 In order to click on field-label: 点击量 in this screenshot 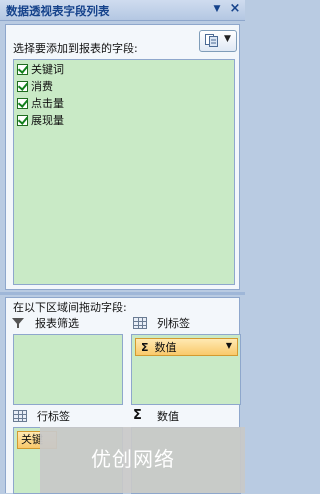, I will do `click(47, 103)`.